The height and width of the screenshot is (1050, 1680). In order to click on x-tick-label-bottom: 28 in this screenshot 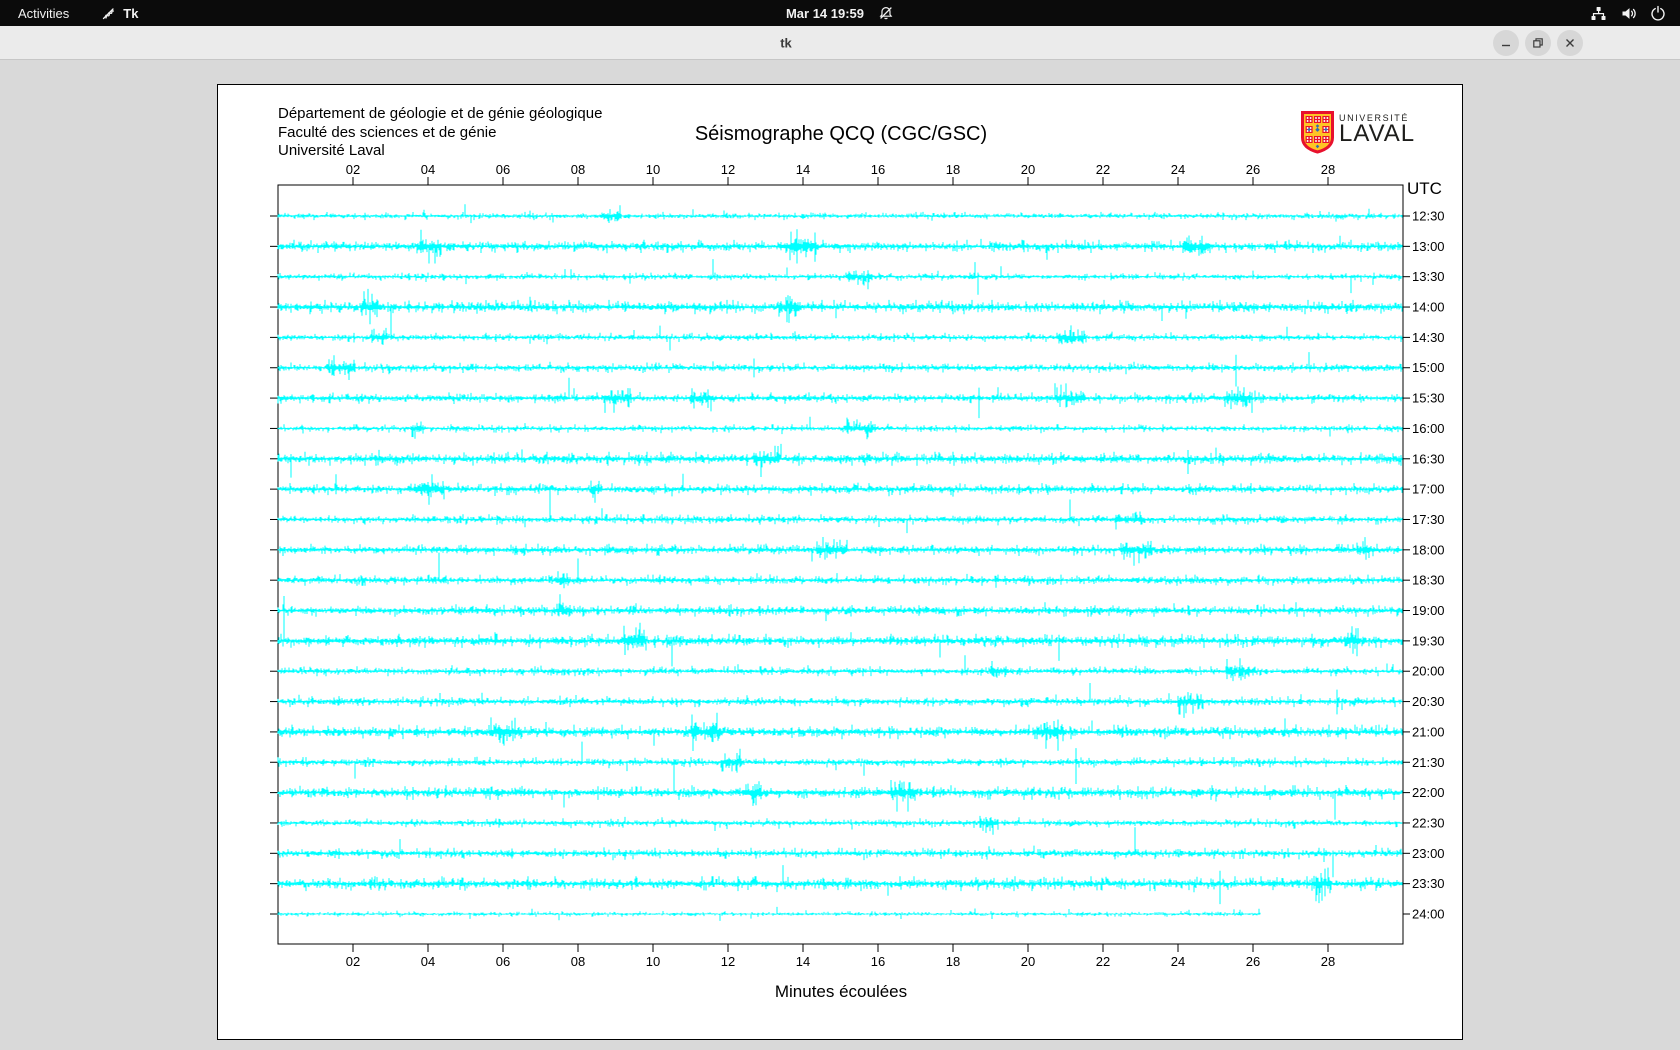, I will do `click(1328, 961)`.